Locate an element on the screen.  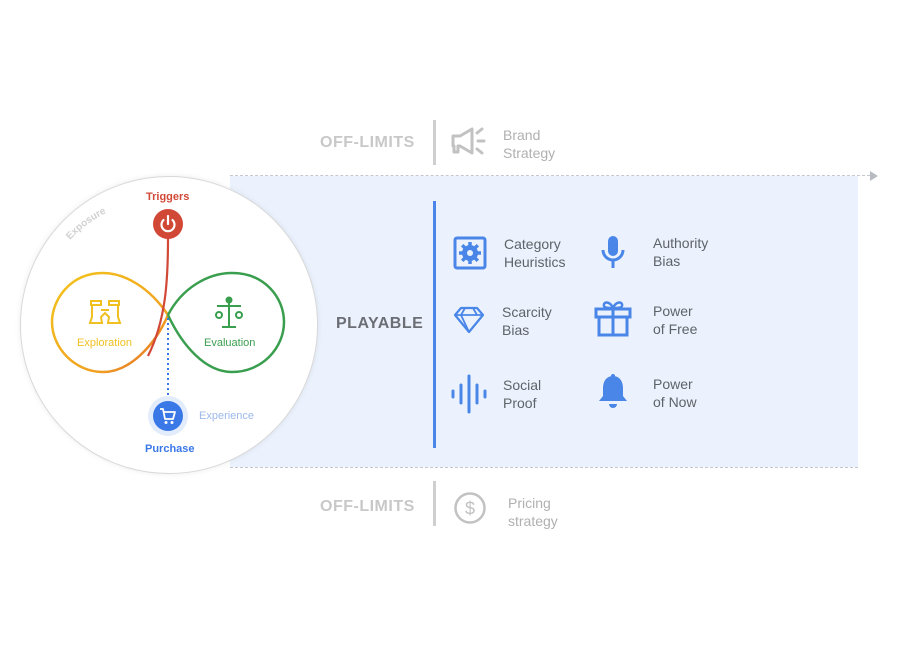
pricing-strategy-line2: strategy is located at coordinates (533, 521).